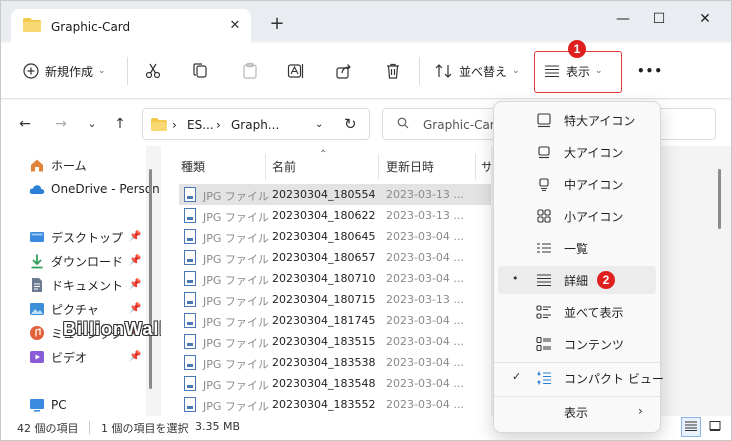 This screenshot has width=732, height=441. I want to click on rename-button, so click(296, 71).